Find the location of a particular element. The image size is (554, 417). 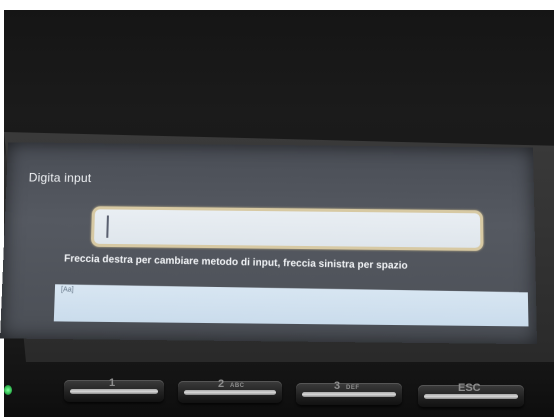

key-3-sublabel: DEF is located at coordinates (353, 388).